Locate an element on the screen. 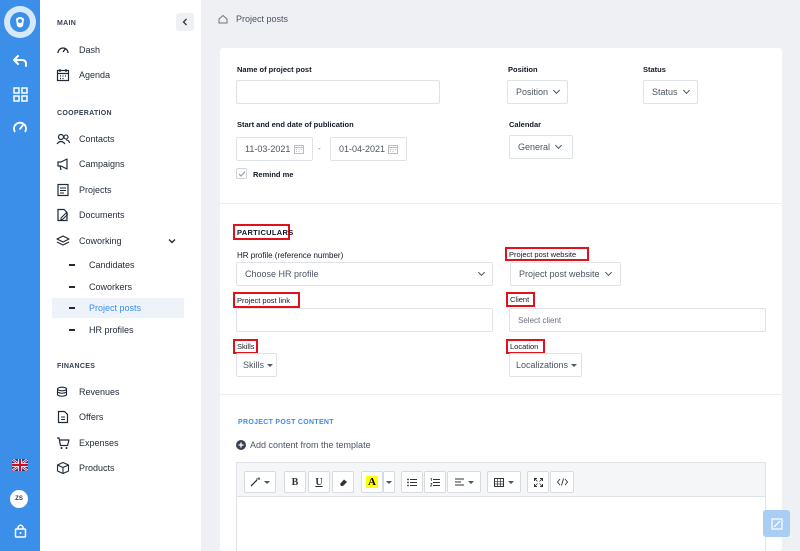 The image size is (800, 551). sidebar-item-expenses: Expenses is located at coordinates (126, 443).